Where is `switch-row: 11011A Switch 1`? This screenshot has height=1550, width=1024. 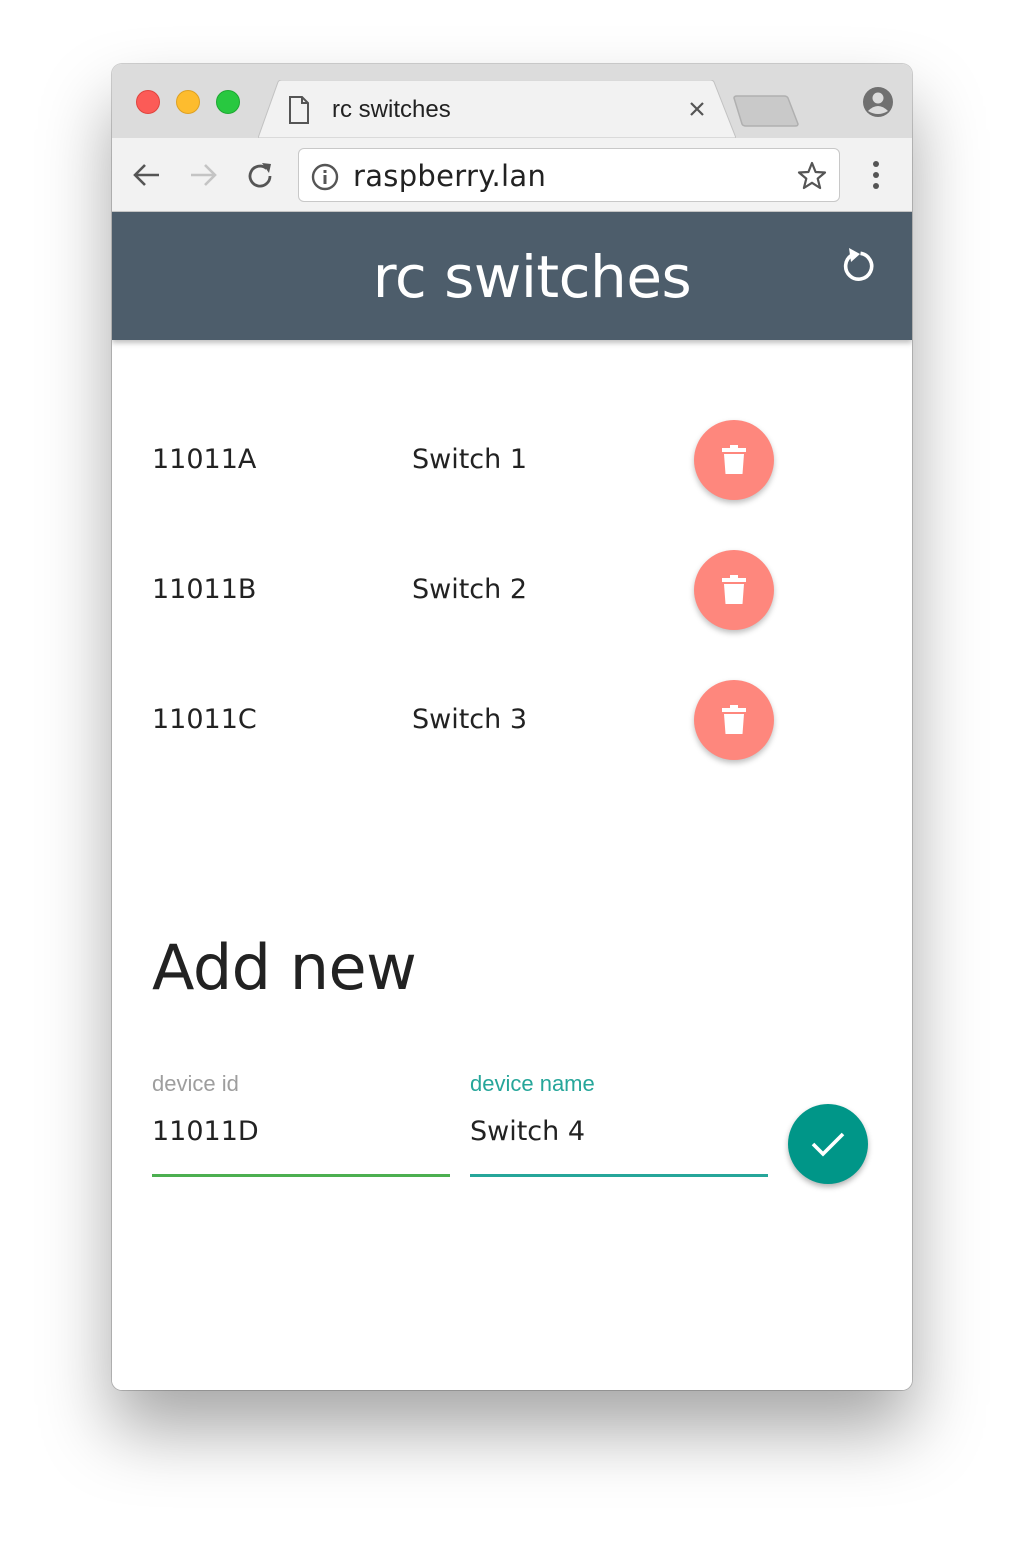
switch-row: 11011A Switch 1 is located at coordinates (512, 460).